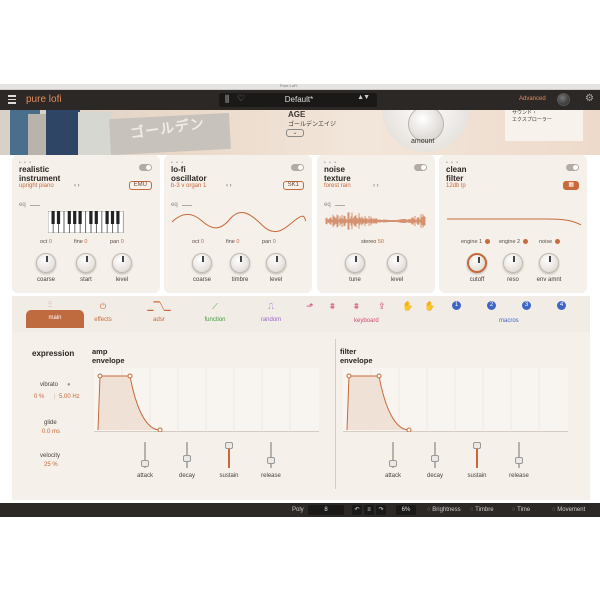 Image resolution: width=600 pixels, height=600 pixels. Describe the element at coordinates (568, 510) in the screenshot. I see `movement-macro: ◌ Movement` at that location.